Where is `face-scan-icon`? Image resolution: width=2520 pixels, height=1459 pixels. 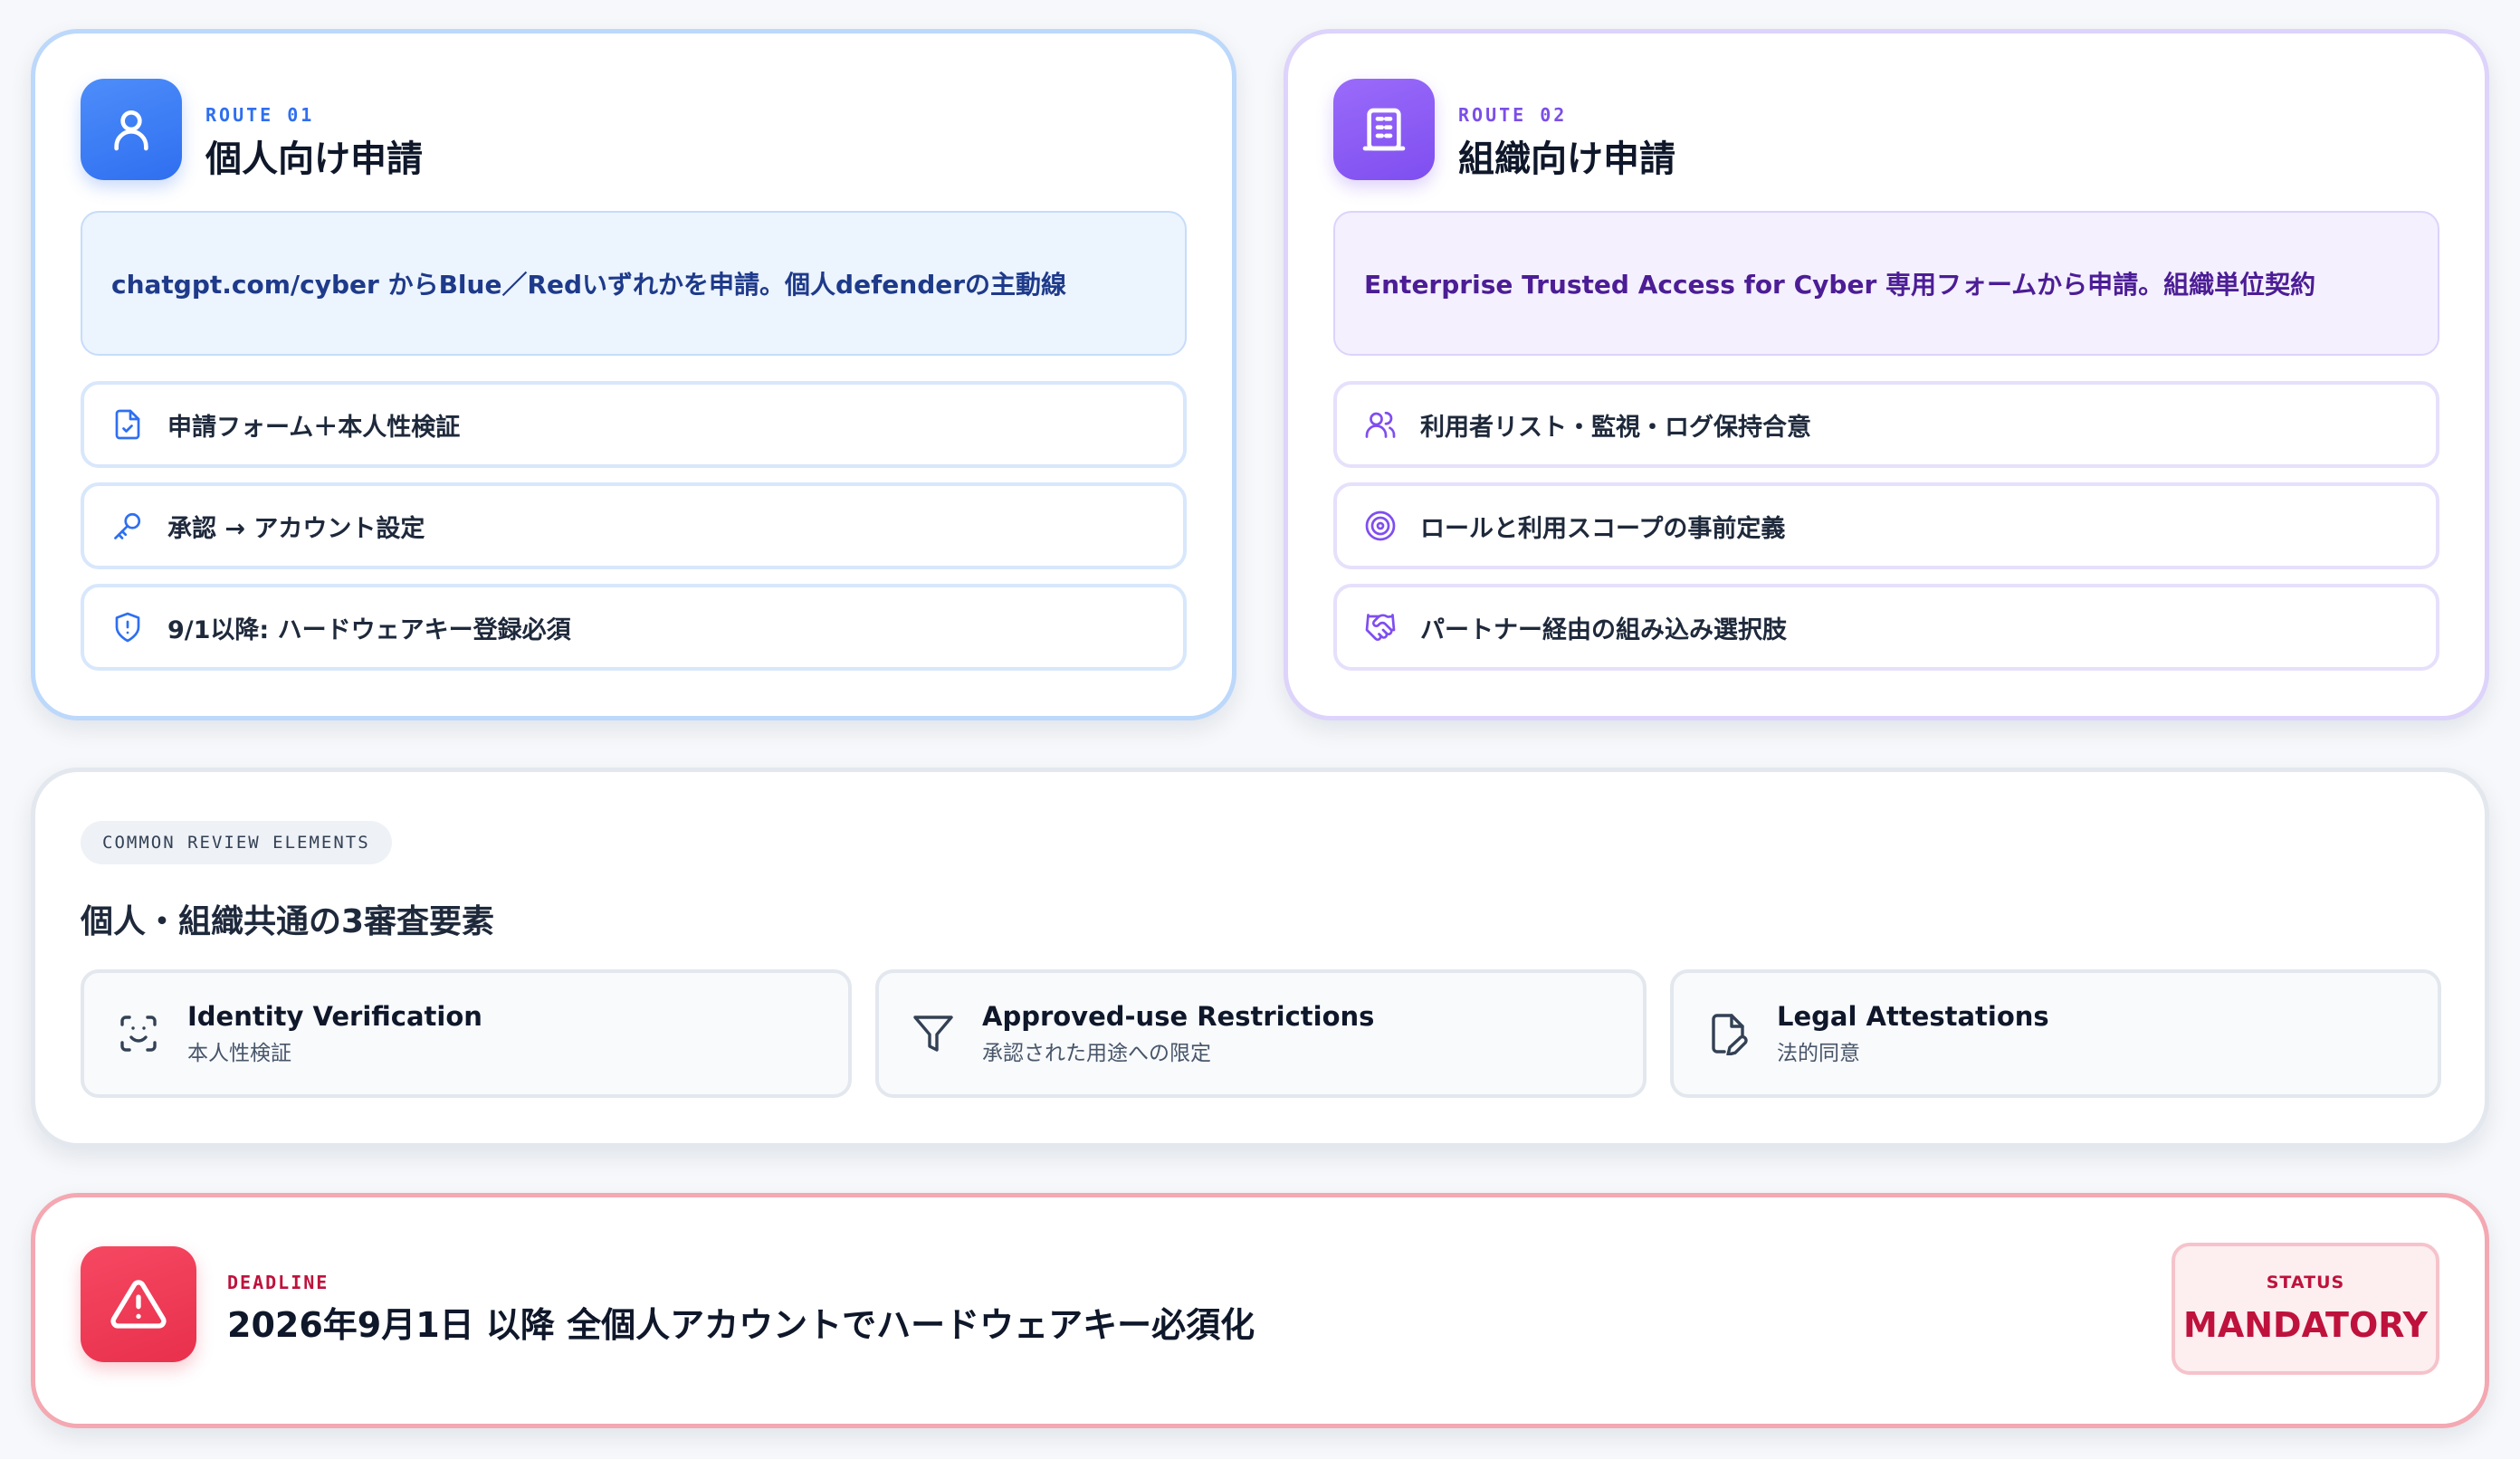
face-scan-icon is located at coordinates (138, 1033).